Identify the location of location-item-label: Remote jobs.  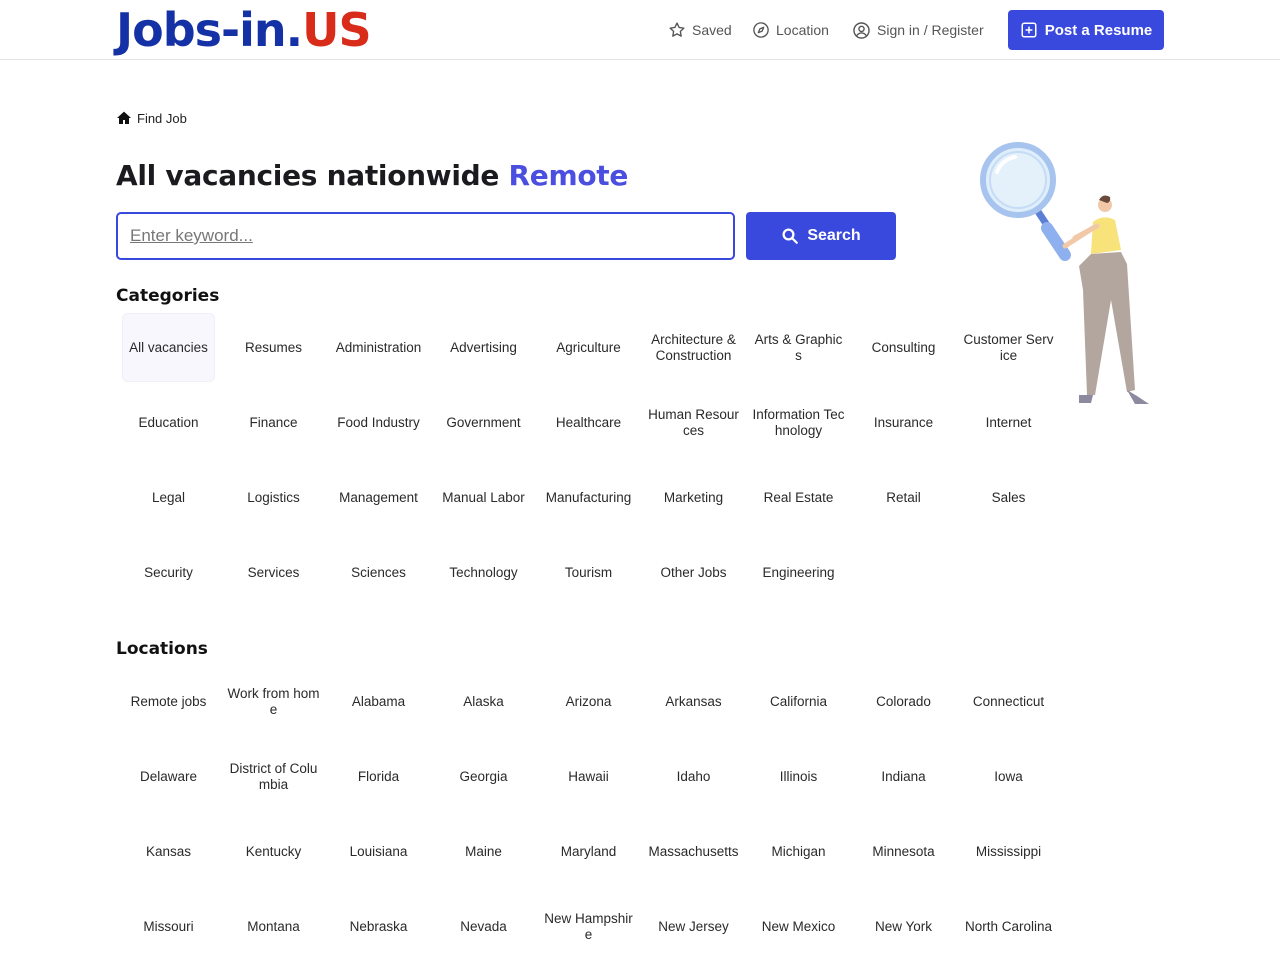
(168, 701).